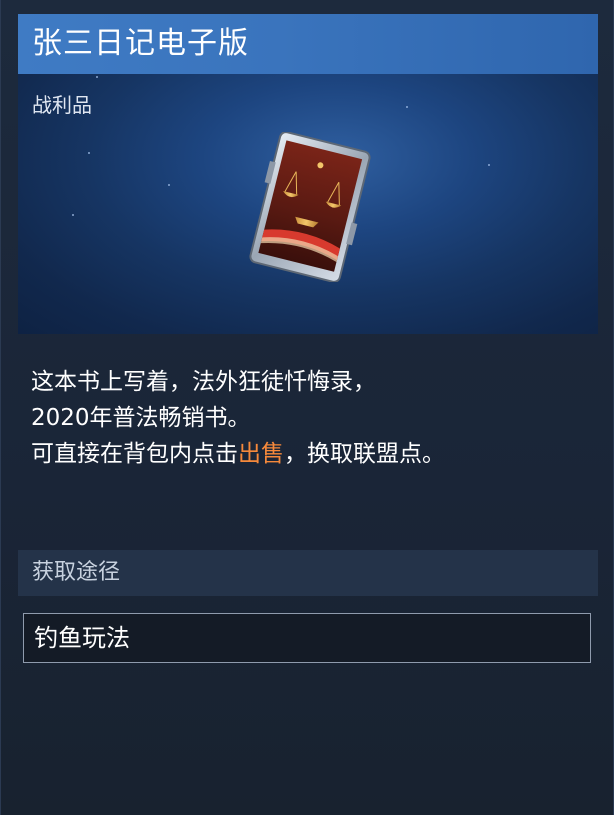 The width and height of the screenshot is (614, 815). What do you see at coordinates (140, 43) in the screenshot?
I see `item-title: 张三日记电子版` at bounding box center [140, 43].